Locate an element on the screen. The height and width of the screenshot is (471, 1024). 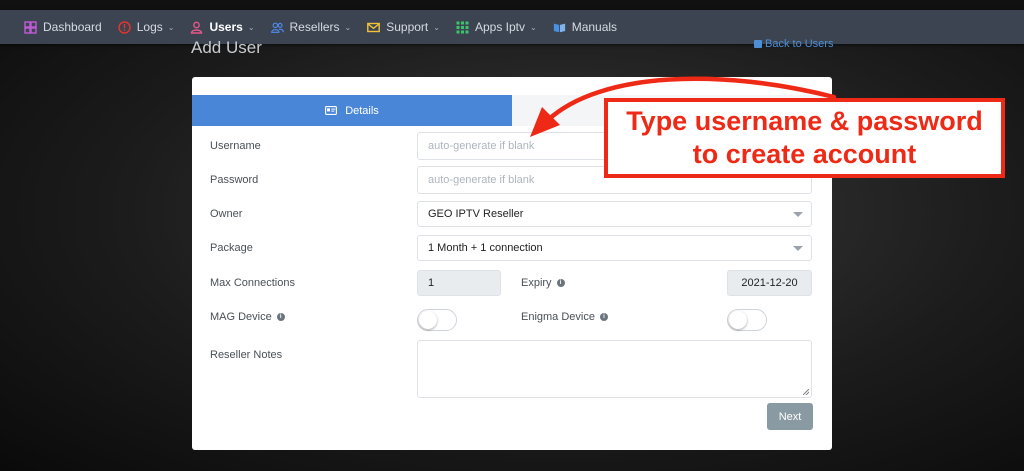
owner-label: Owner is located at coordinates (226, 214).